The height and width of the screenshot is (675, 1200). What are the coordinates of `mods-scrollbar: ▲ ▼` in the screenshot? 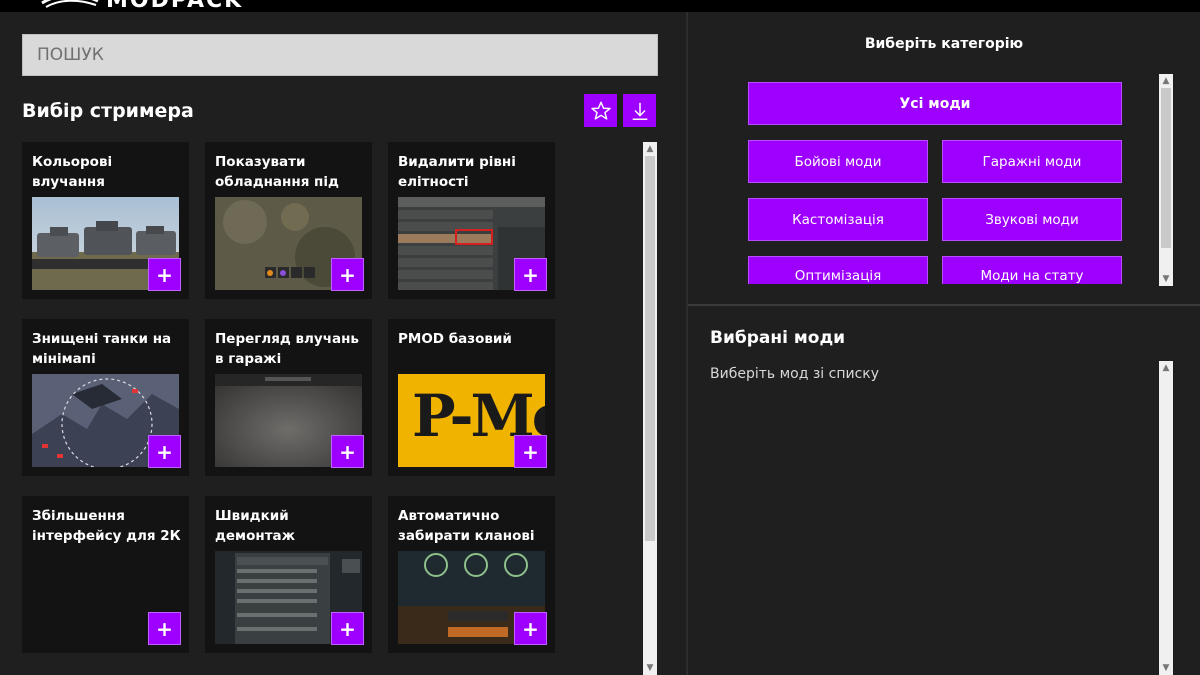 It's located at (650, 408).